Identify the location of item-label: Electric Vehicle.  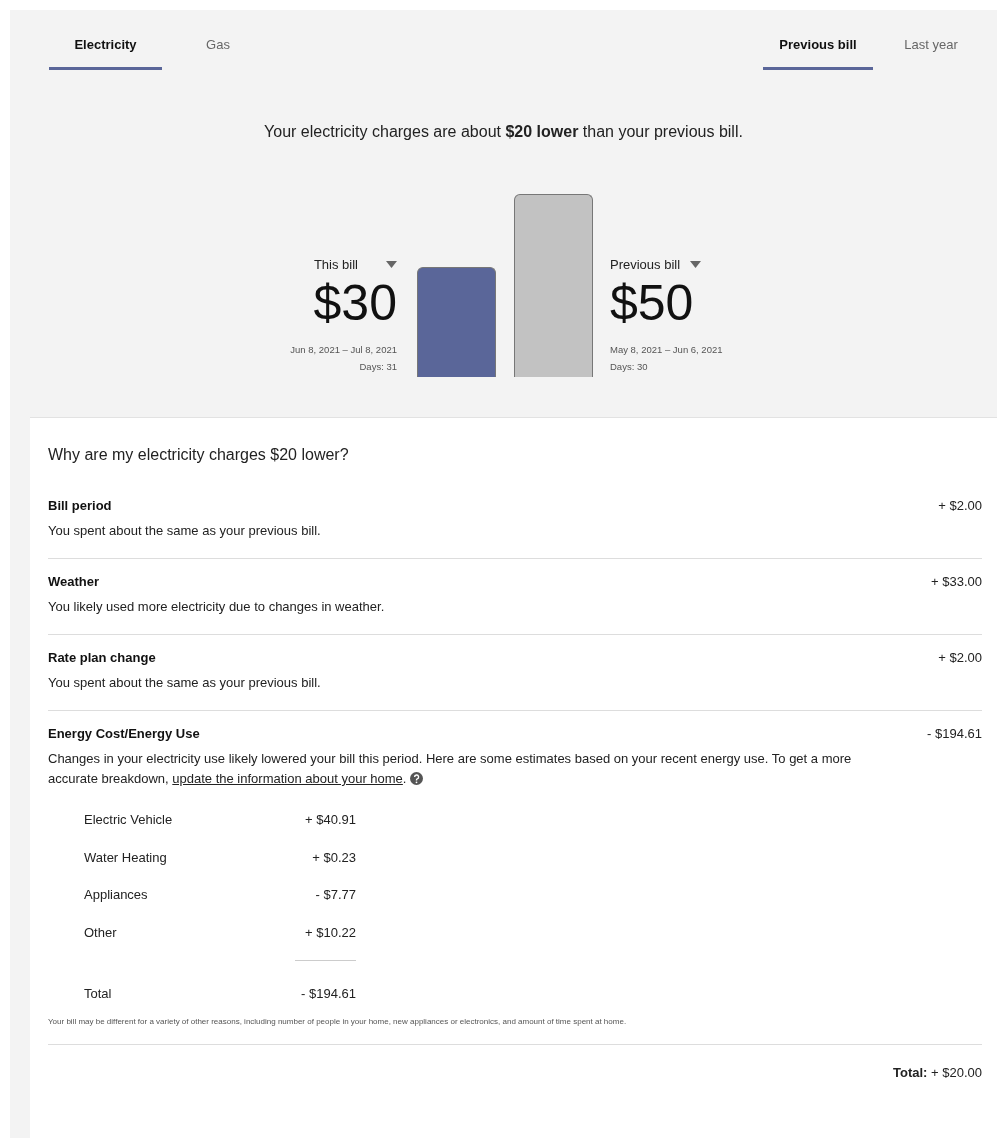
(128, 820).